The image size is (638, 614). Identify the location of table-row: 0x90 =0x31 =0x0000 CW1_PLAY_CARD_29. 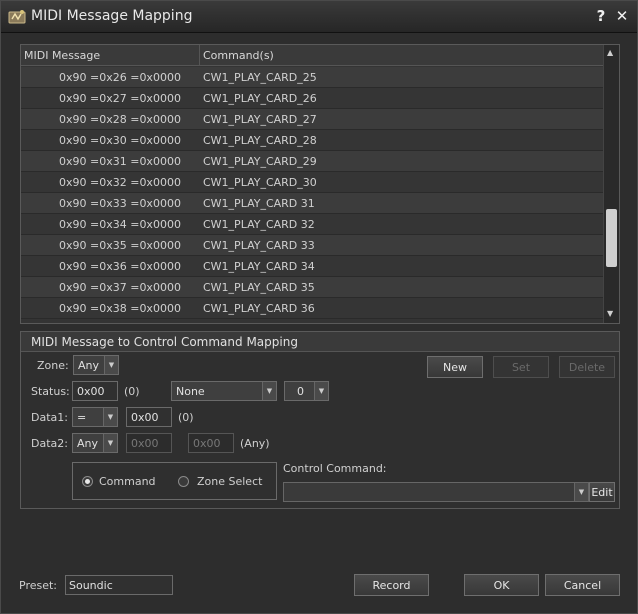
(312, 161).